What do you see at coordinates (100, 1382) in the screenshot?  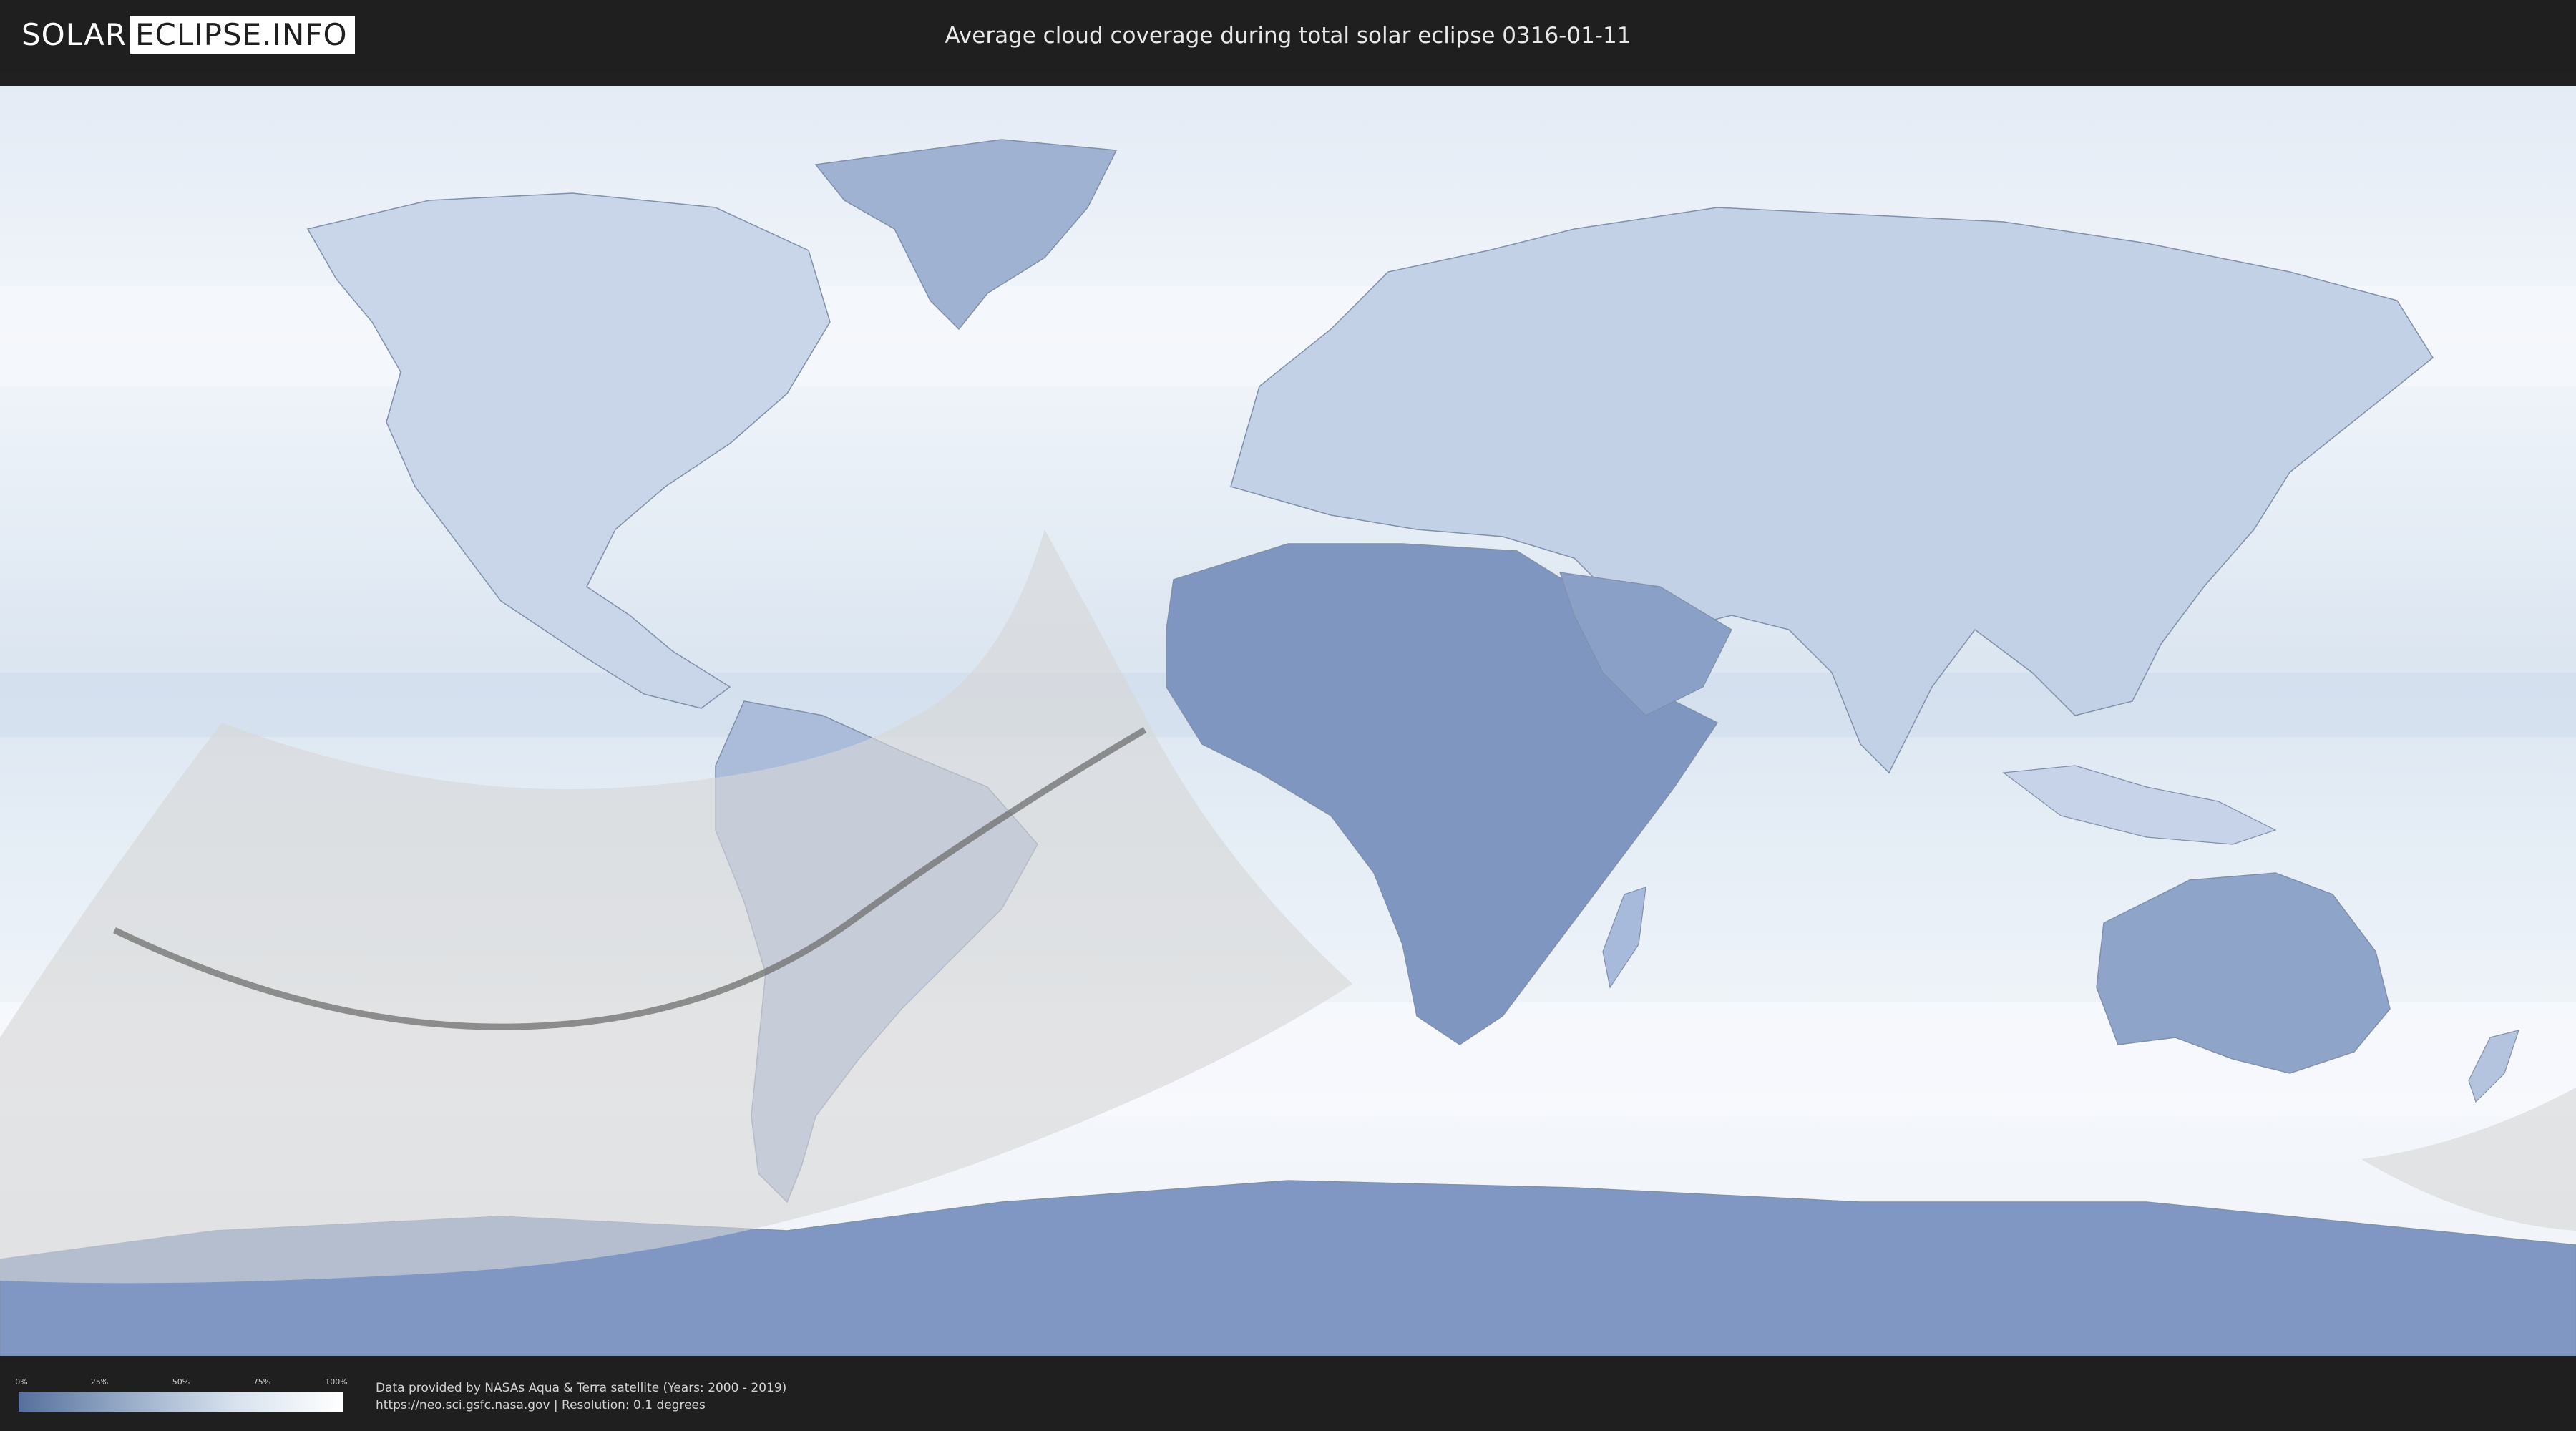 I see `legend-tick-25: 25%` at bounding box center [100, 1382].